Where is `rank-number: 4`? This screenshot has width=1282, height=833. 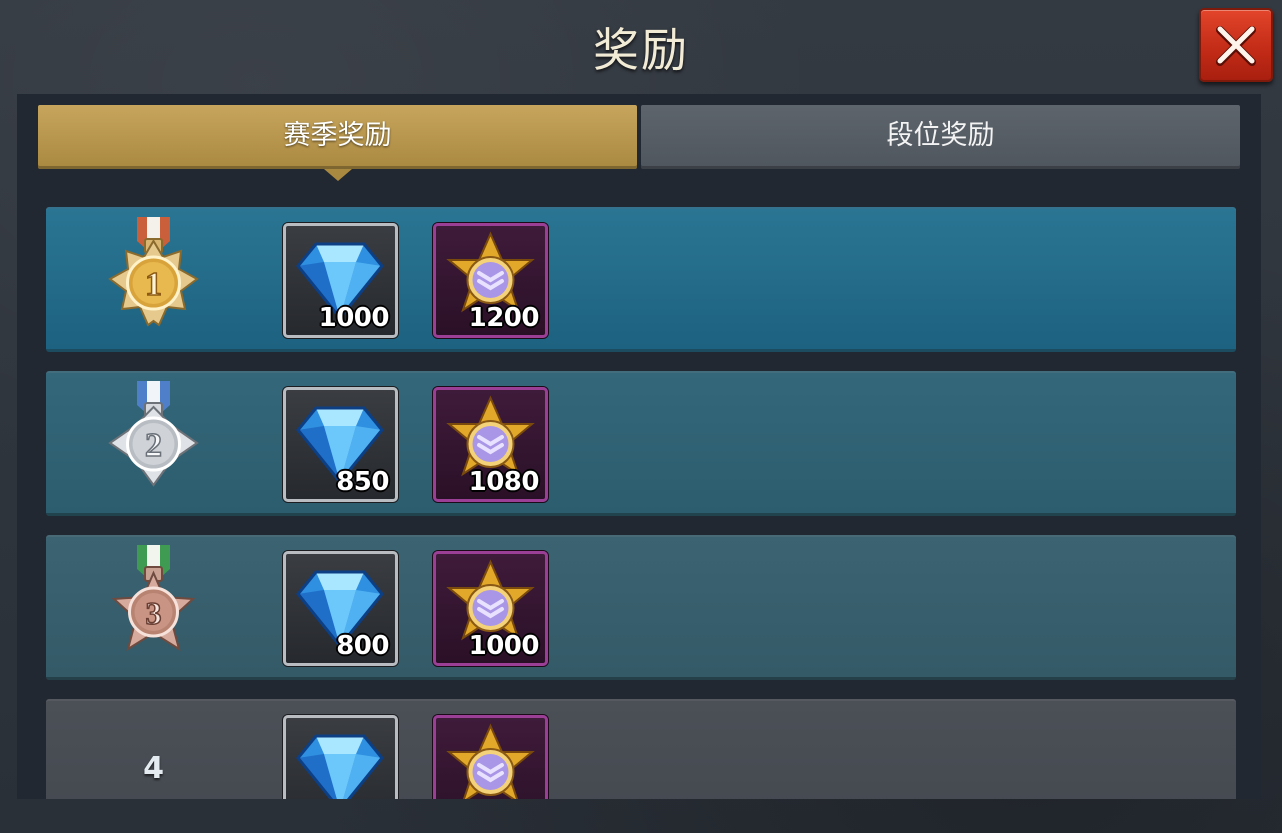 rank-number: 4 is located at coordinates (153, 768).